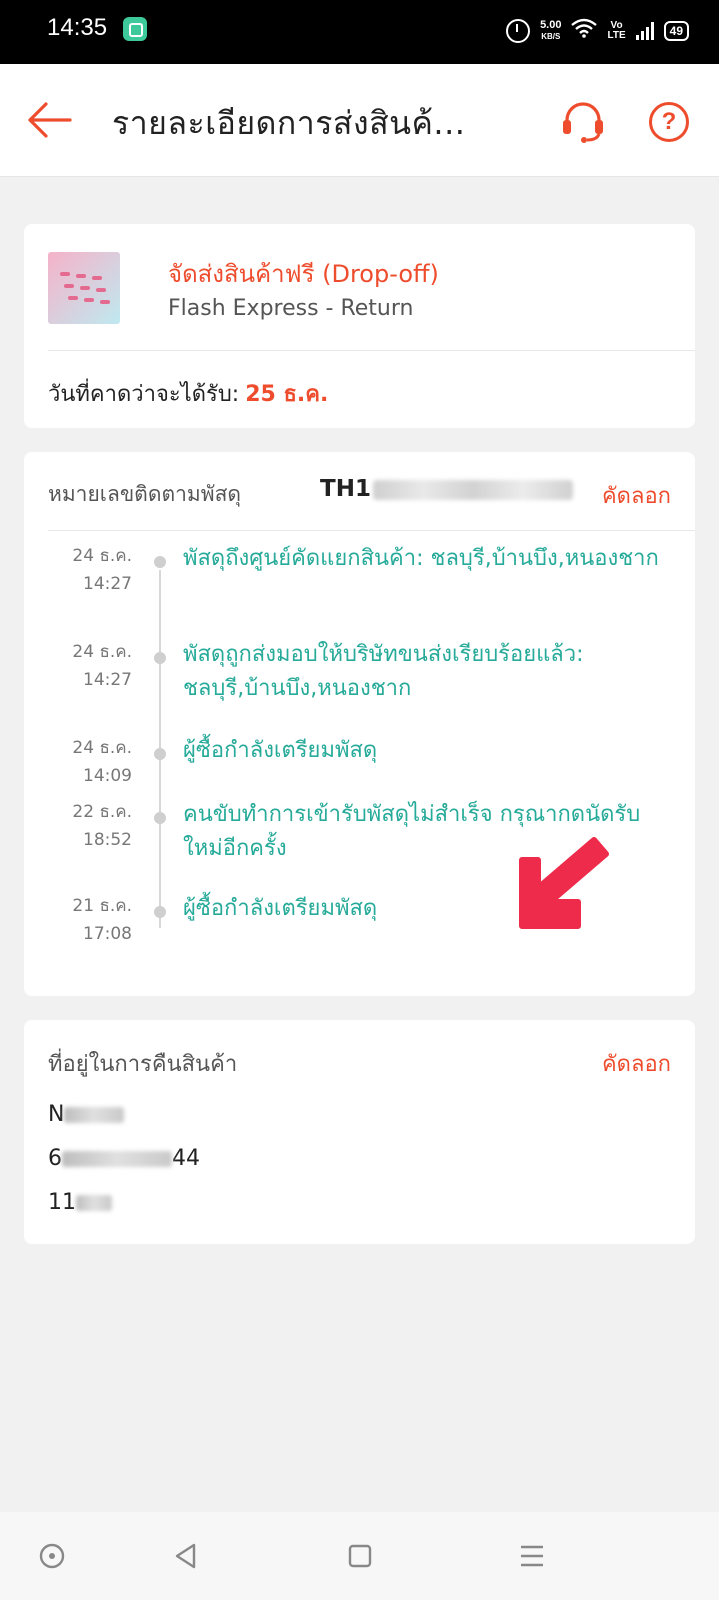 This screenshot has width=719, height=1600. What do you see at coordinates (518, 31) in the screenshot?
I see `alarm-icon` at bounding box center [518, 31].